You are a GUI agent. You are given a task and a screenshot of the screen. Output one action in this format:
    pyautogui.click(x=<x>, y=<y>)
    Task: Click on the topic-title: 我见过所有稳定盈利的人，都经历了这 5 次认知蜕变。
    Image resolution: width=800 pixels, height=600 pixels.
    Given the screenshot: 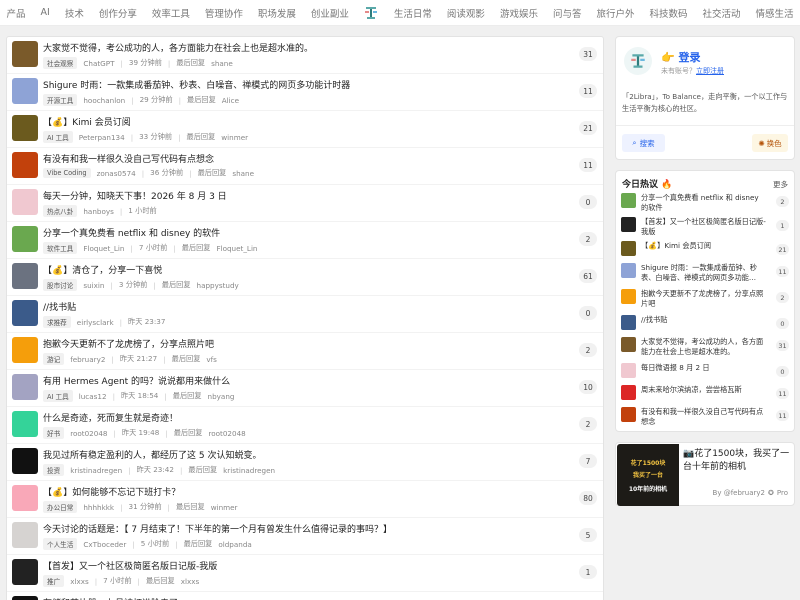 What is the action you would take?
    pyautogui.click(x=152, y=454)
    